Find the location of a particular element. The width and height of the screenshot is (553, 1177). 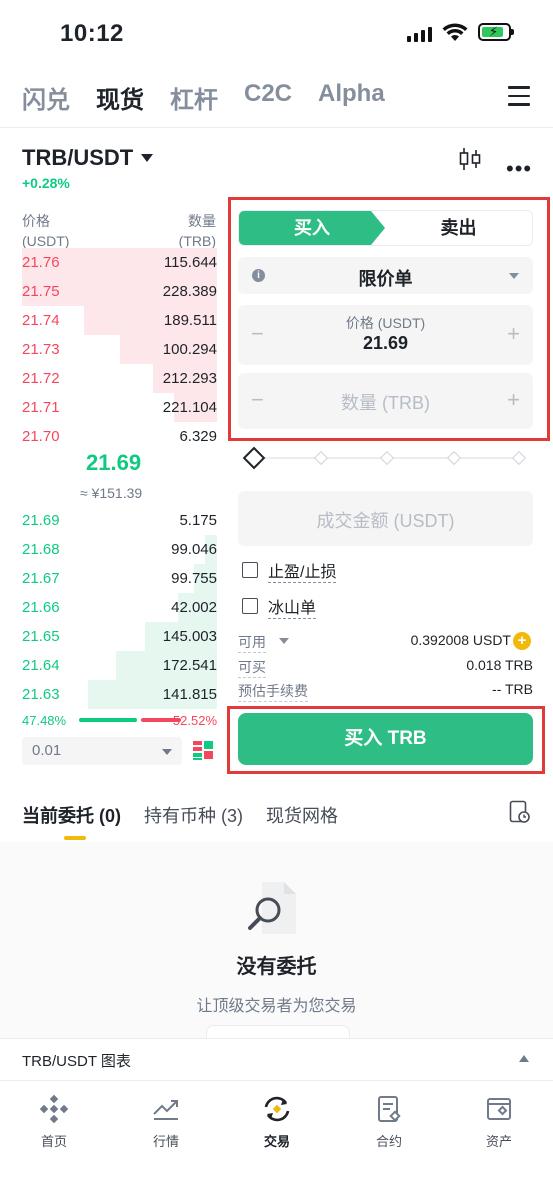

bid-row: 21.63 141.815 is located at coordinates (119, 694).